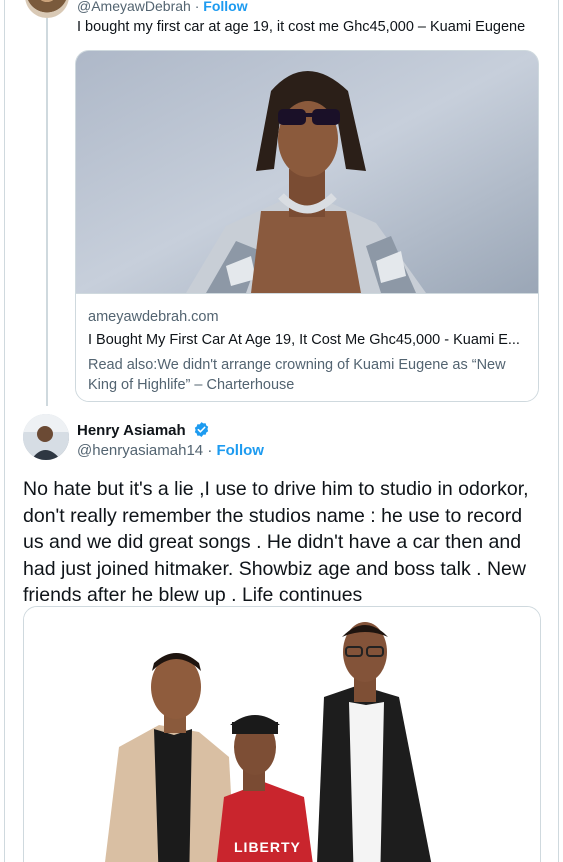  I want to click on author-handle: @henryasiamah14, so click(140, 450).